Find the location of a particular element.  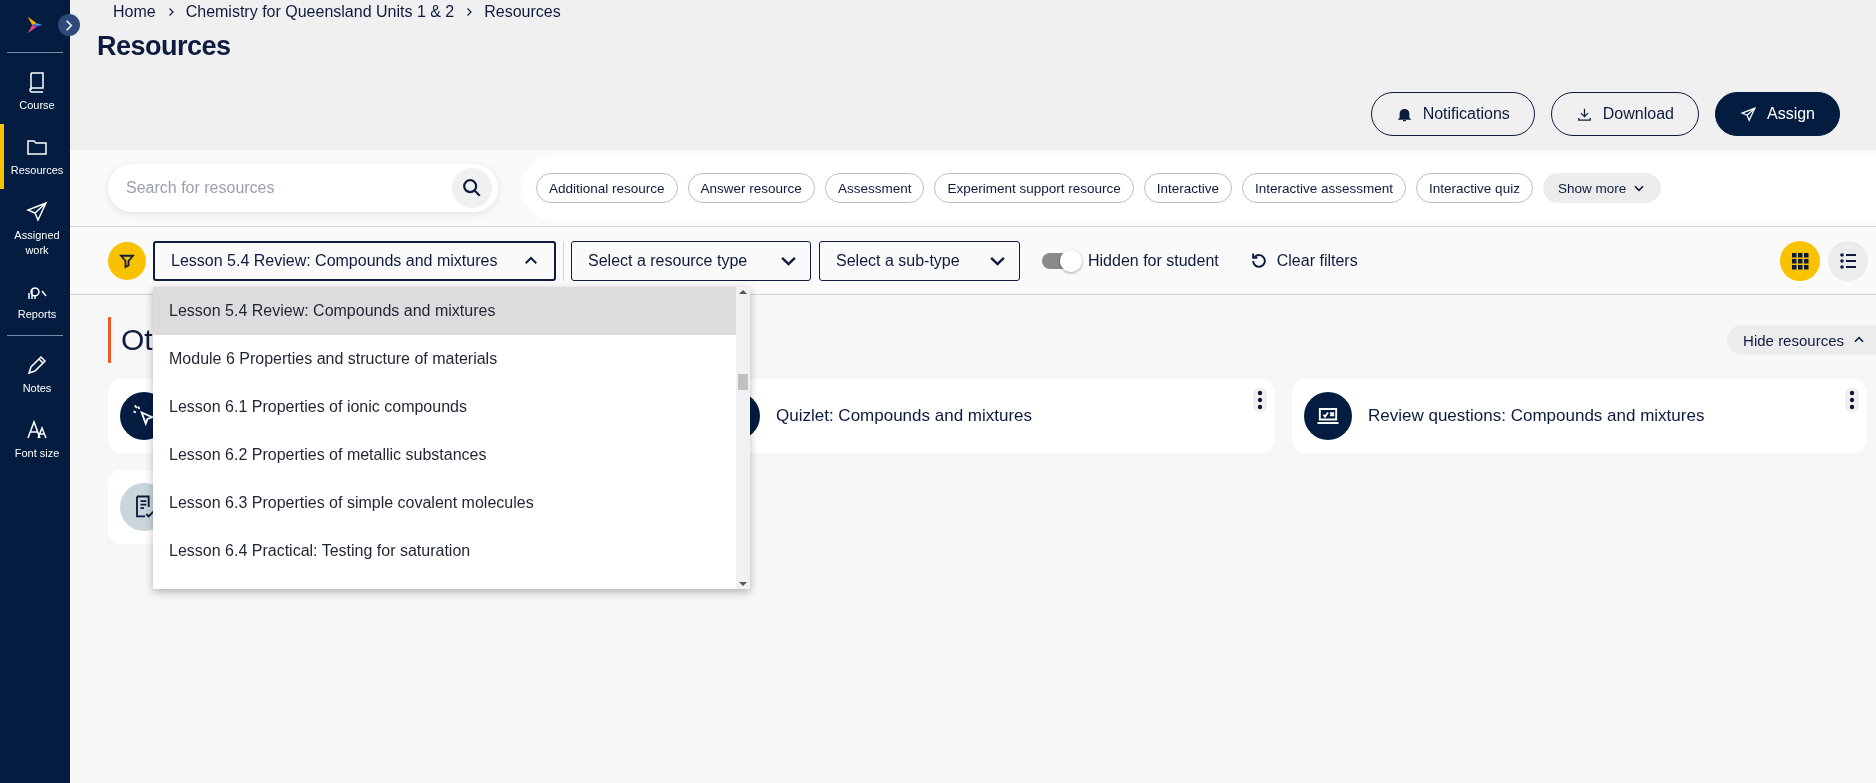

filter-icon is located at coordinates (127, 260).